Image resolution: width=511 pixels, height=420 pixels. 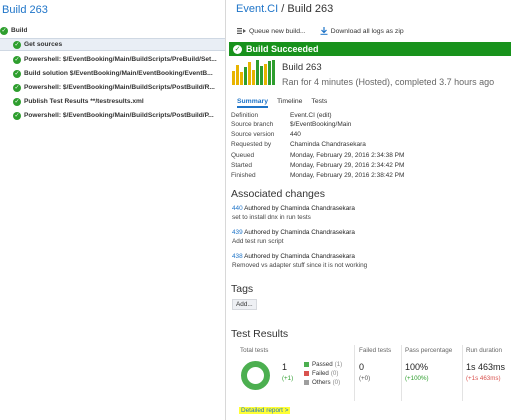 I want to click on build-status-banner: ✓ Build Succeeded, so click(x=370, y=49).